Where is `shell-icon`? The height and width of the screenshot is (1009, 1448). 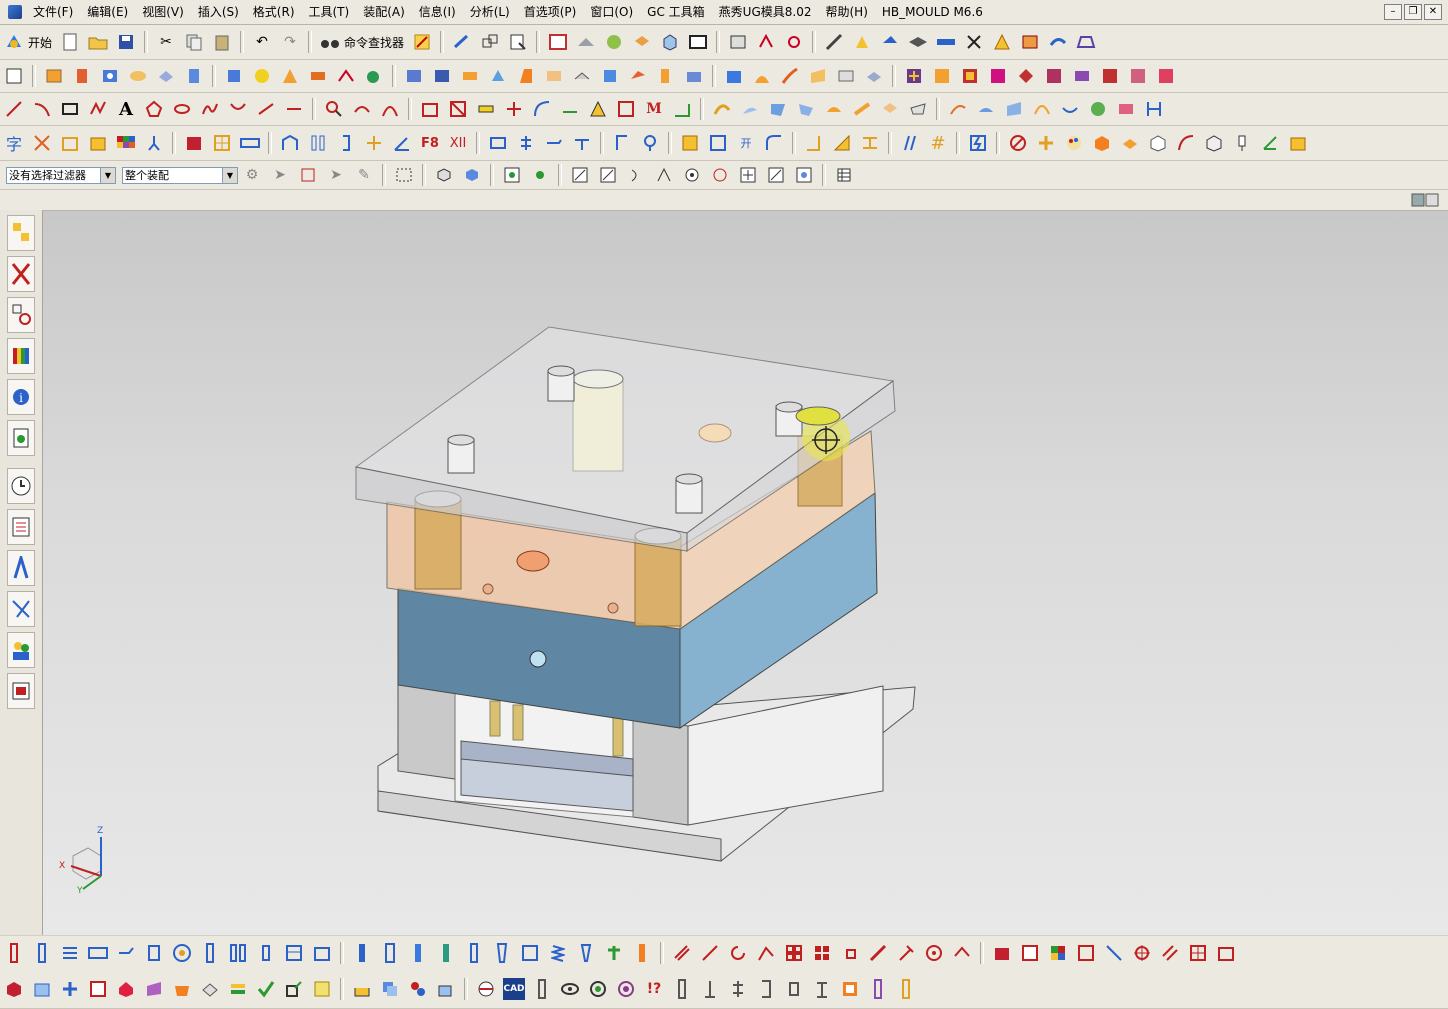
shell-icon is located at coordinates (414, 76).